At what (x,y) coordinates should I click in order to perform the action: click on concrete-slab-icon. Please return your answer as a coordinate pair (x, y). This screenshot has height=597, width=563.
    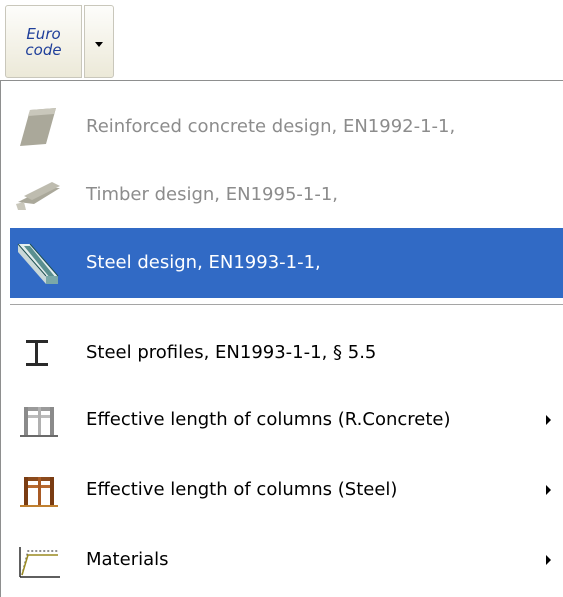
    Looking at the image, I should click on (38, 127).